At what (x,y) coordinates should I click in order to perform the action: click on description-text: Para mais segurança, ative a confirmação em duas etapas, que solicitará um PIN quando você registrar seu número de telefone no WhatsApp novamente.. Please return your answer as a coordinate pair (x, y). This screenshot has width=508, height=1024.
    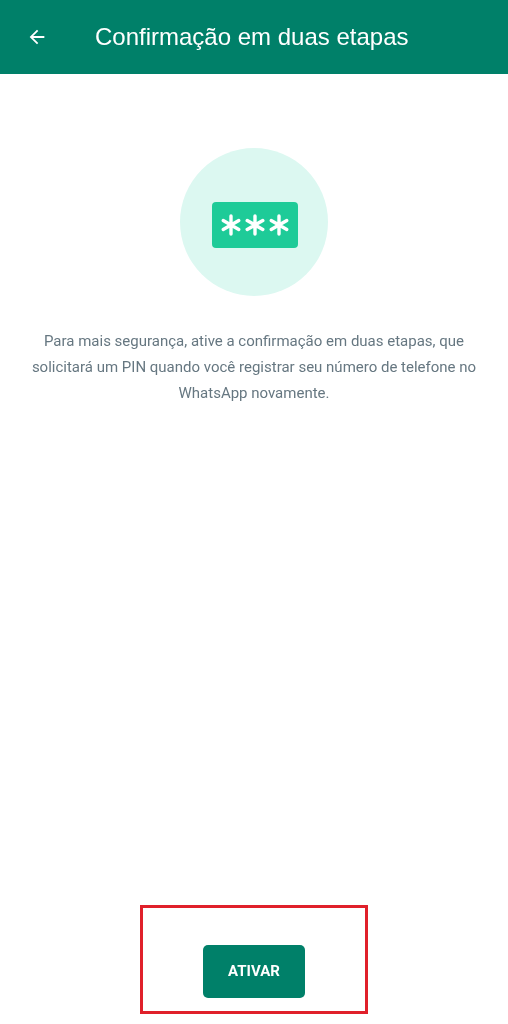
    Looking at the image, I should click on (254, 367).